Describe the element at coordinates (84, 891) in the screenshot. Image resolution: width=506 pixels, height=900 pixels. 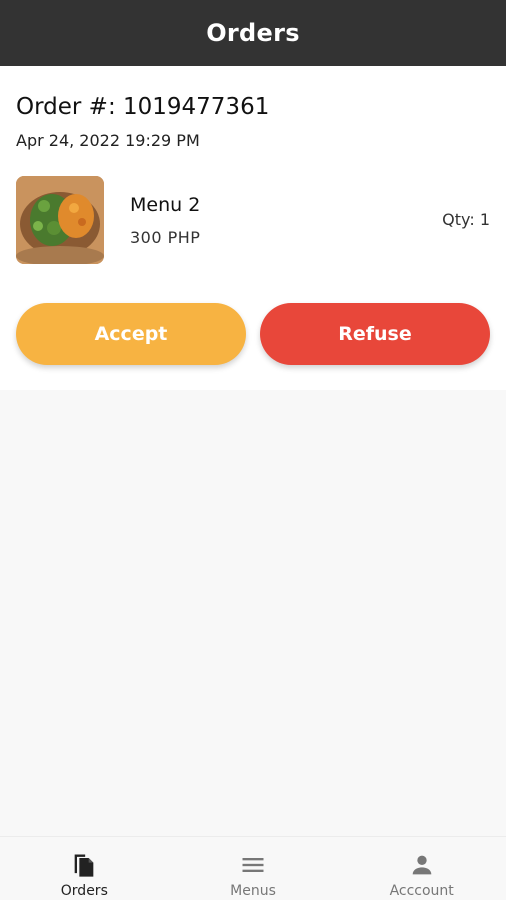
I see `nav-label-orders: Orders` at that location.